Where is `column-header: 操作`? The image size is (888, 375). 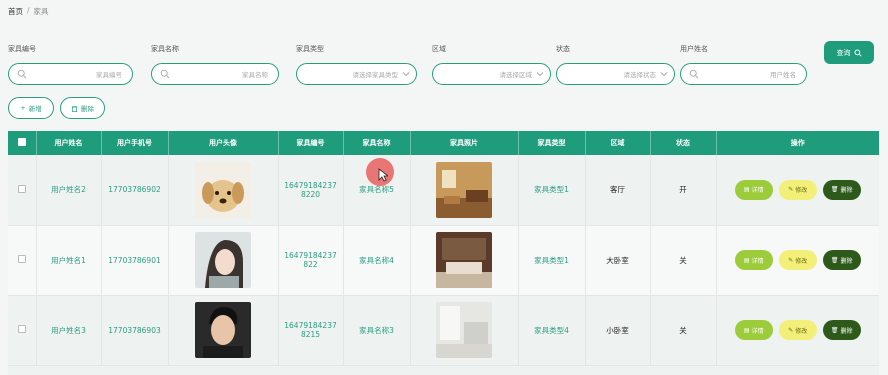
column-header: 操作 is located at coordinates (797, 143).